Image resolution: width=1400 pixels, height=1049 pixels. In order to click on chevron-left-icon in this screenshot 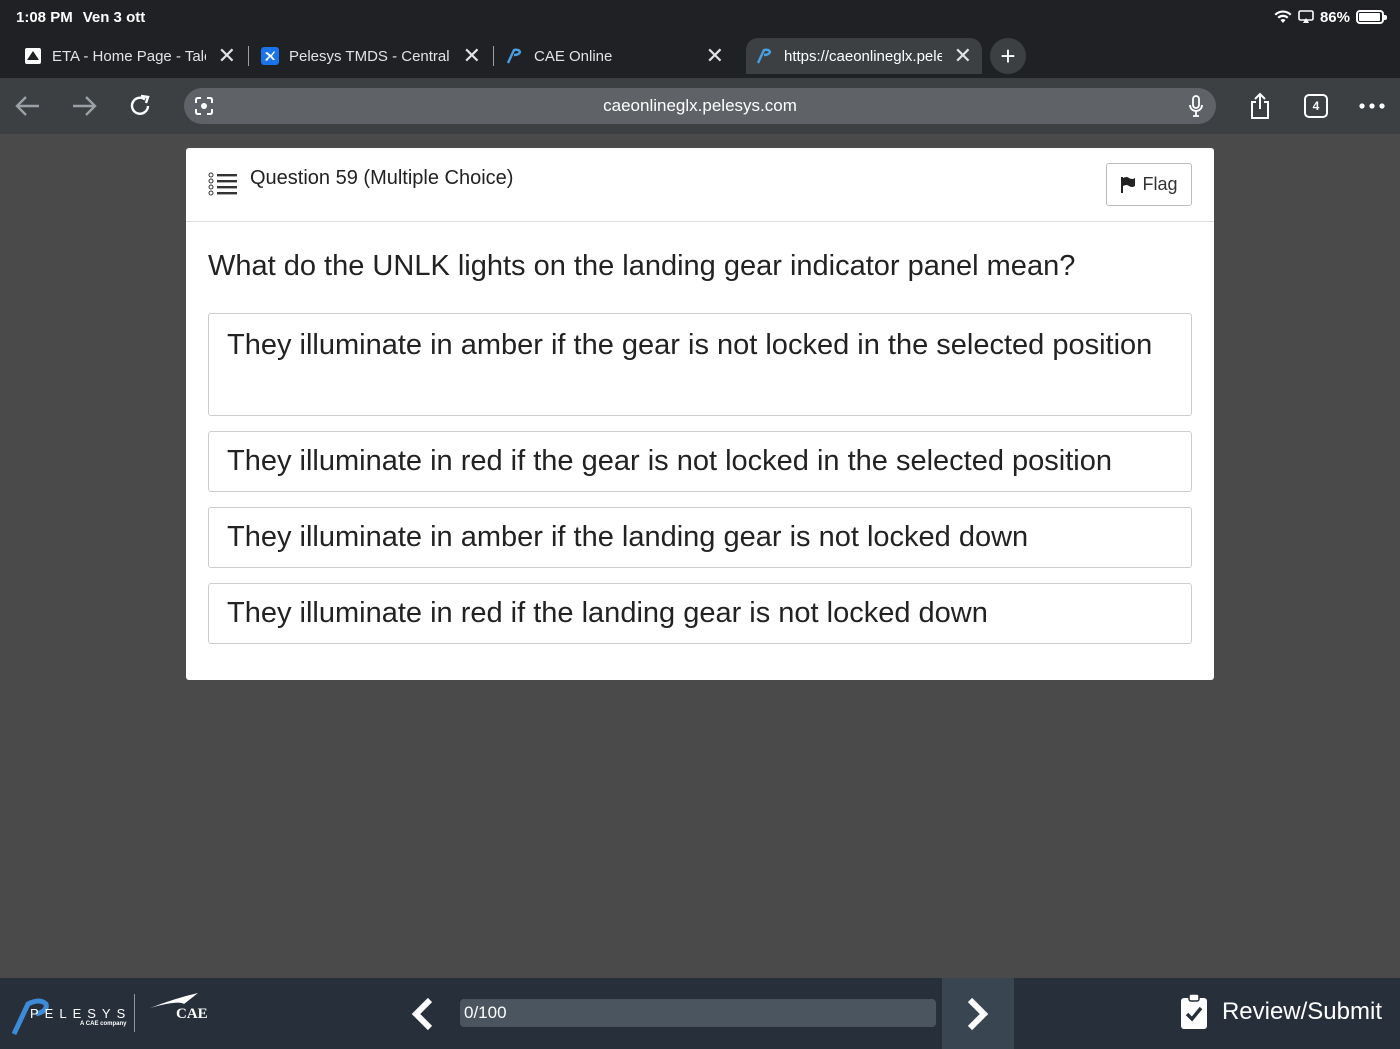, I will do `click(422, 1014)`.